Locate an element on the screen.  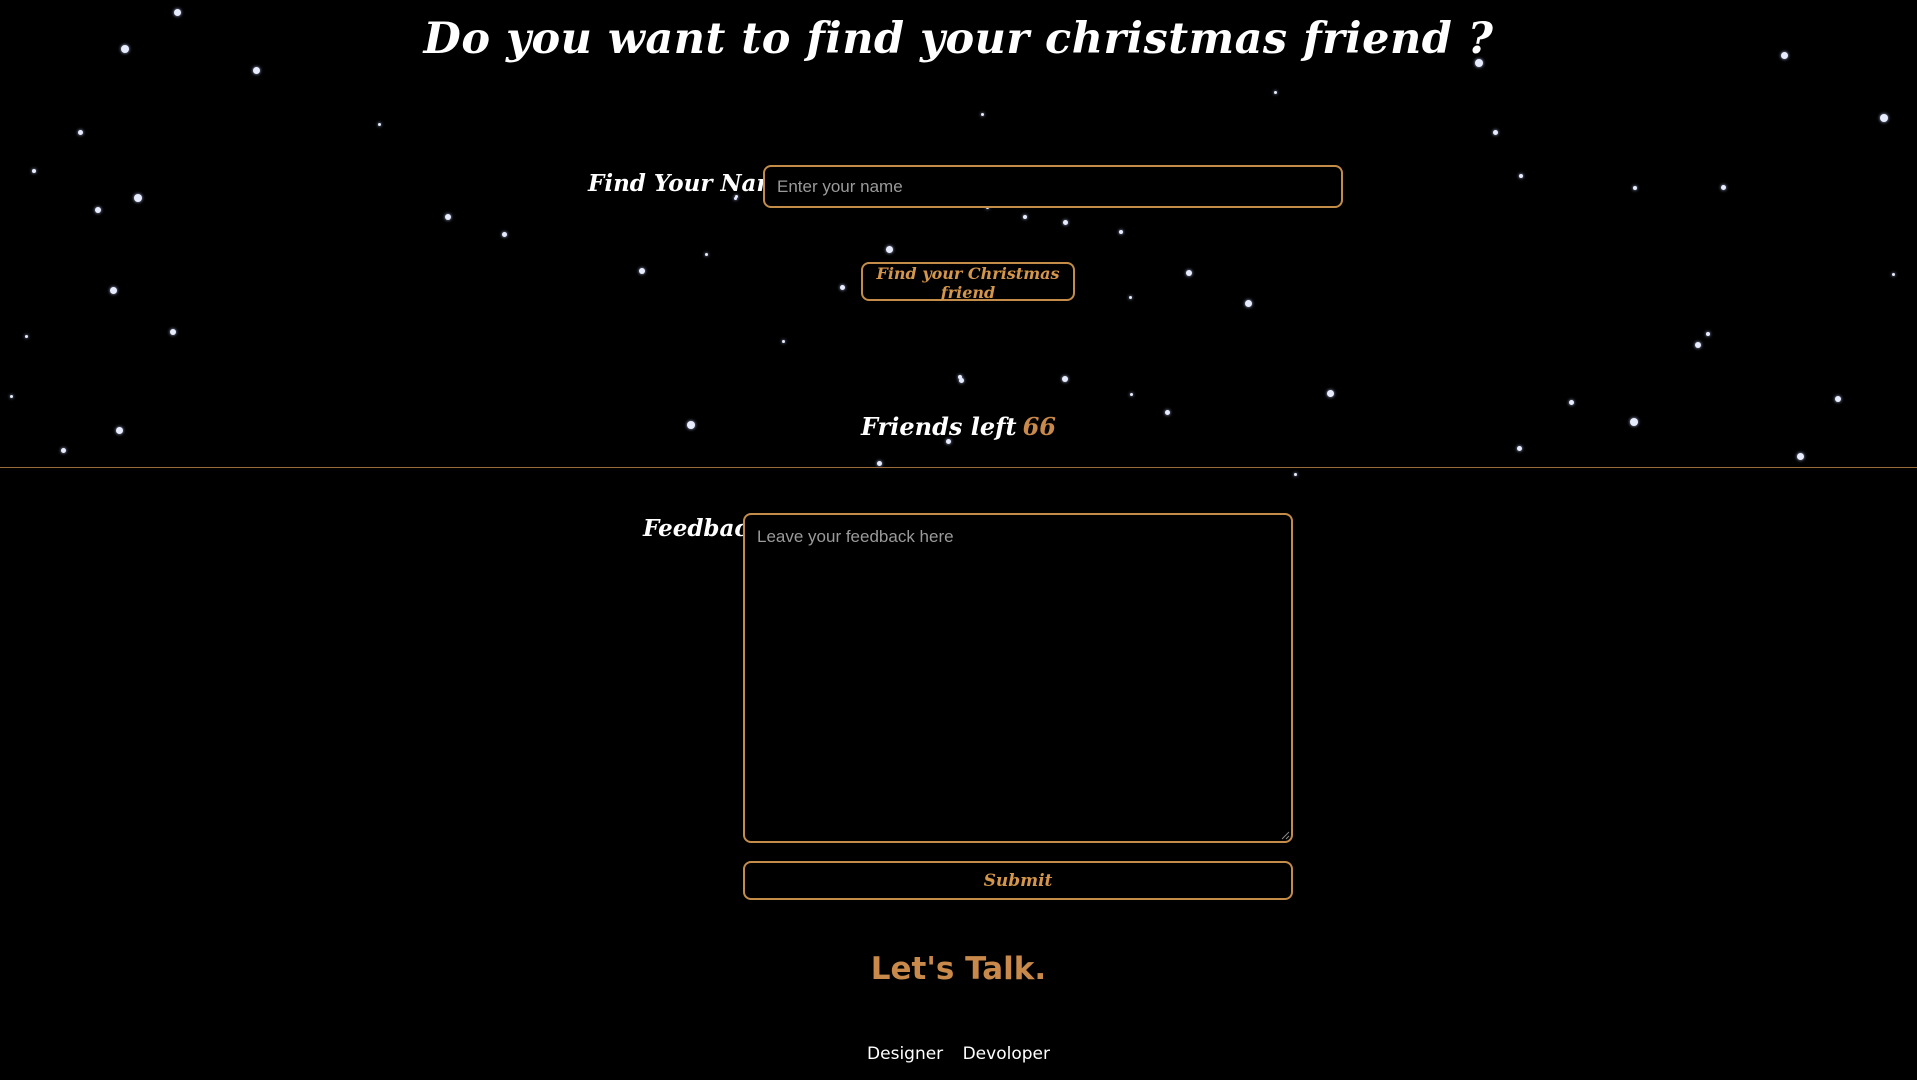
resize-handle-icon is located at coordinates (1285, 835).